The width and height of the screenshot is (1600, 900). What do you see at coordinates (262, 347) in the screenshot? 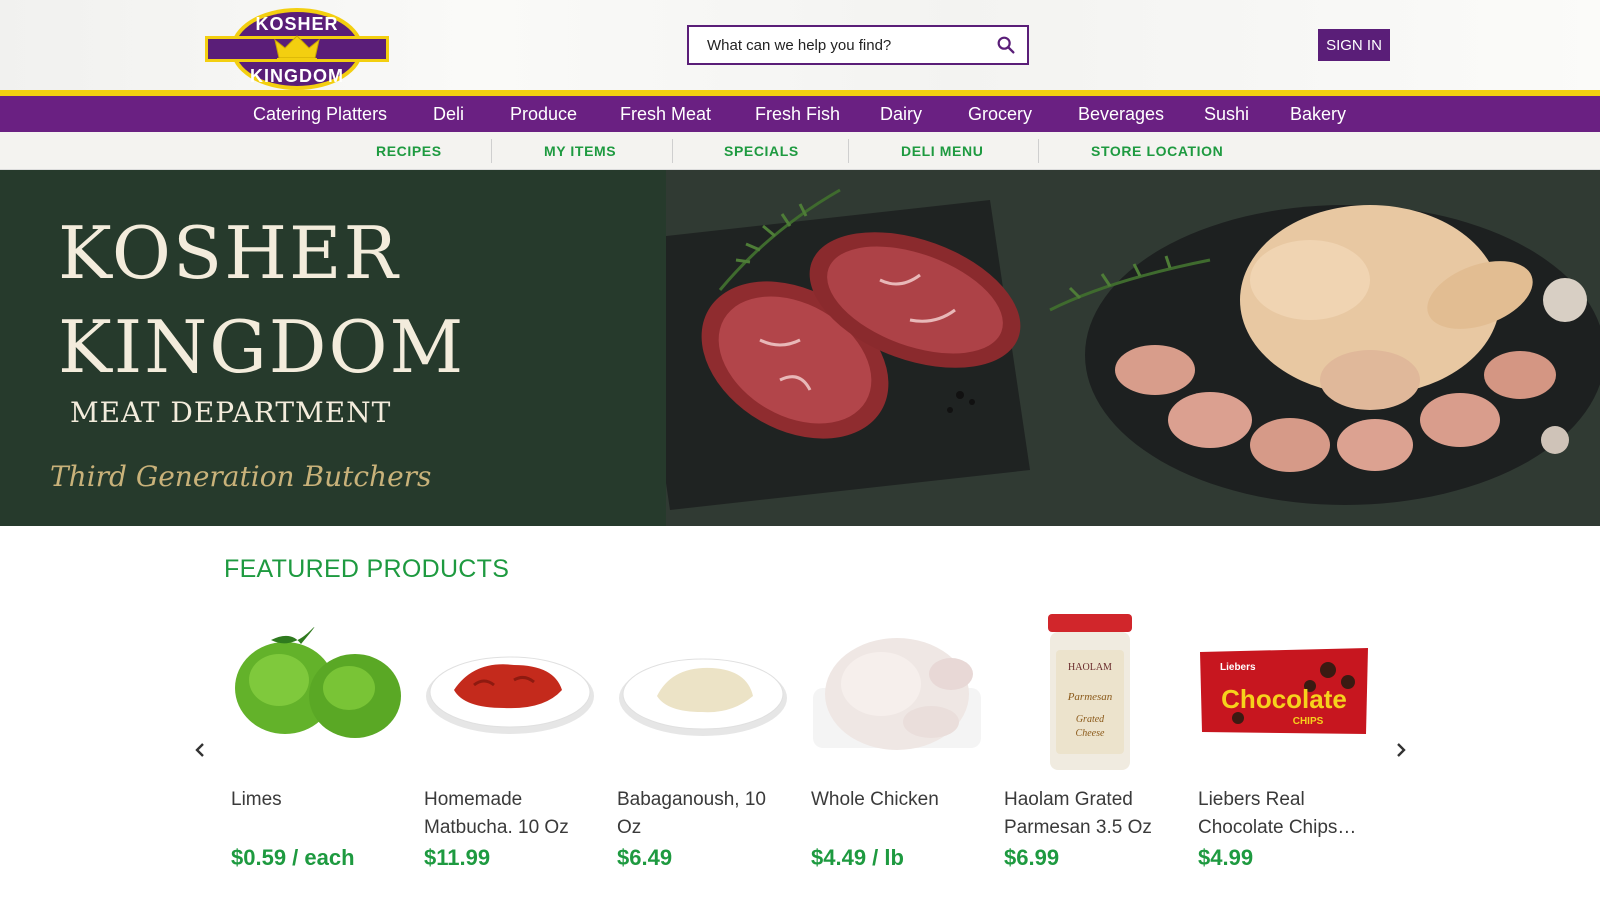
I see `hero-title-line-2: KINGDOM` at bounding box center [262, 347].